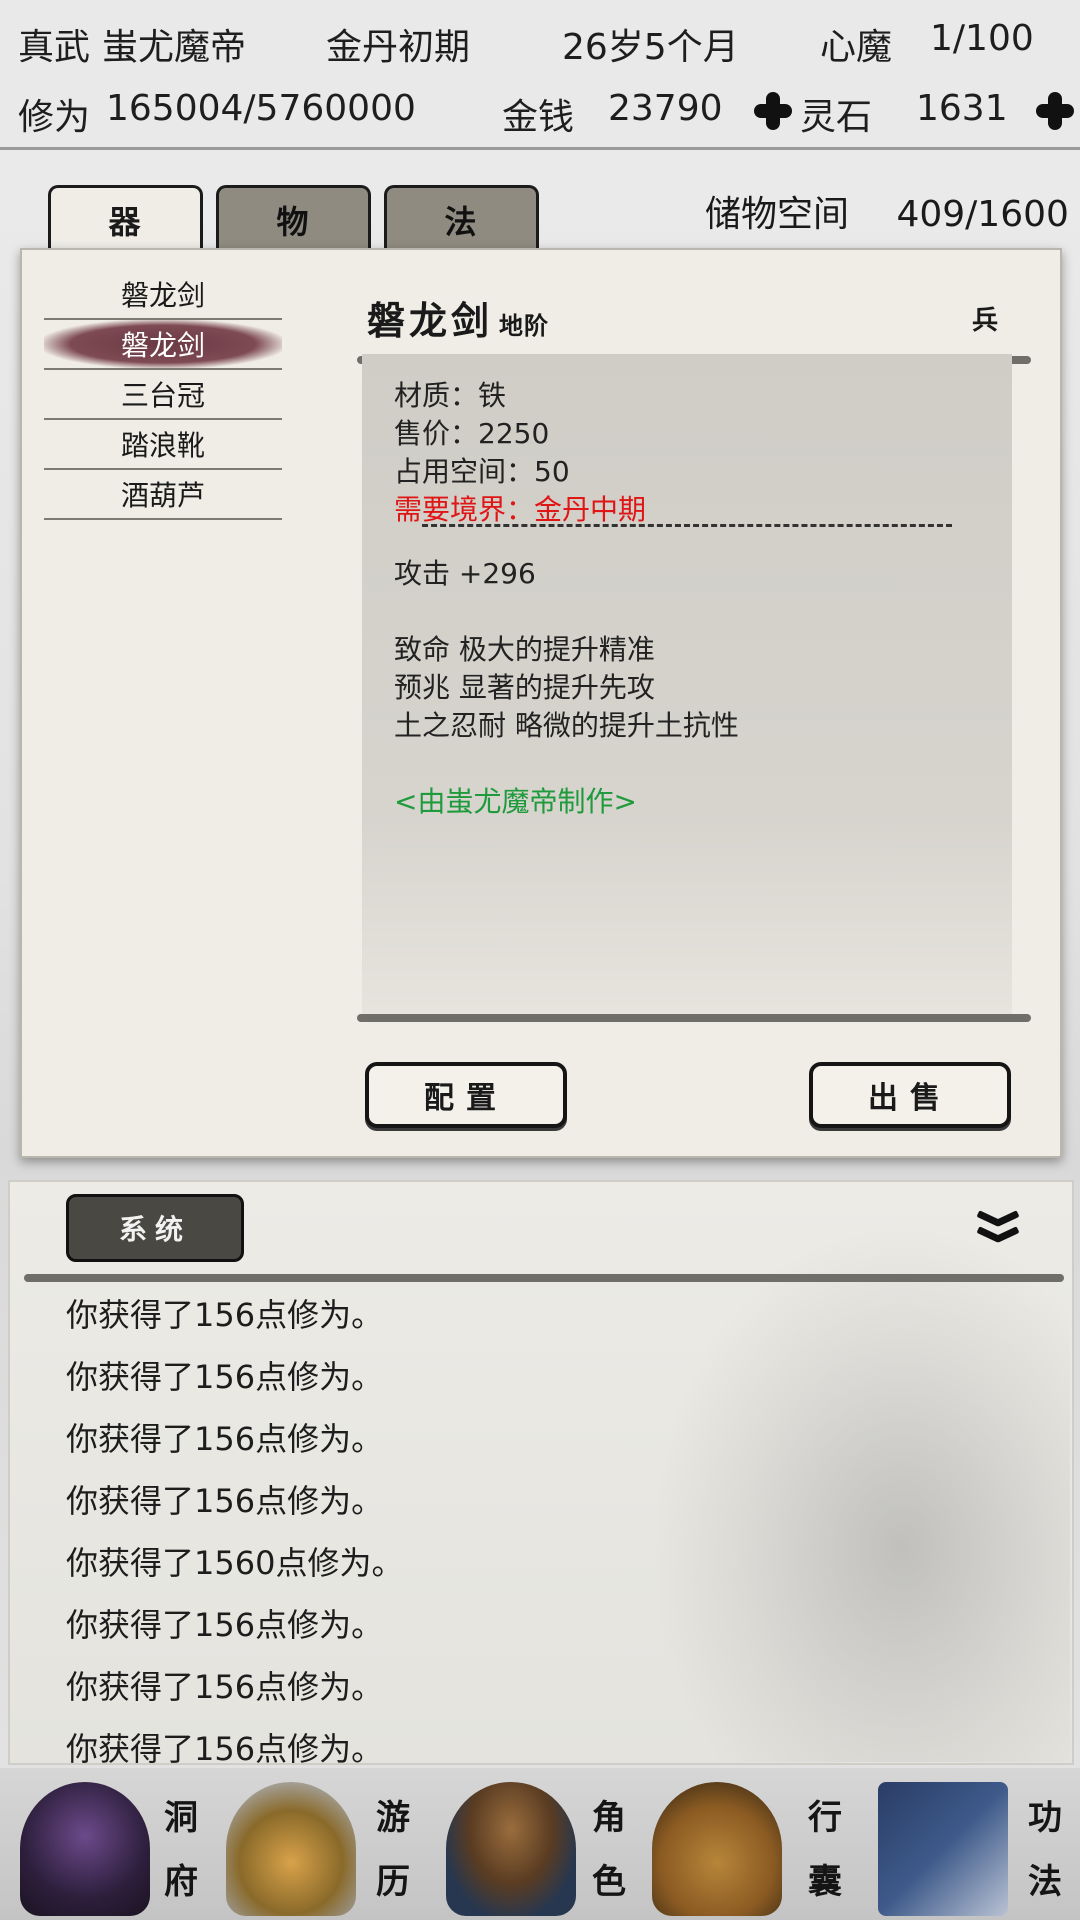 The image size is (1080, 1920). What do you see at coordinates (1045, 1850) in the screenshot?
I see `nav-label: 功法` at bounding box center [1045, 1850].